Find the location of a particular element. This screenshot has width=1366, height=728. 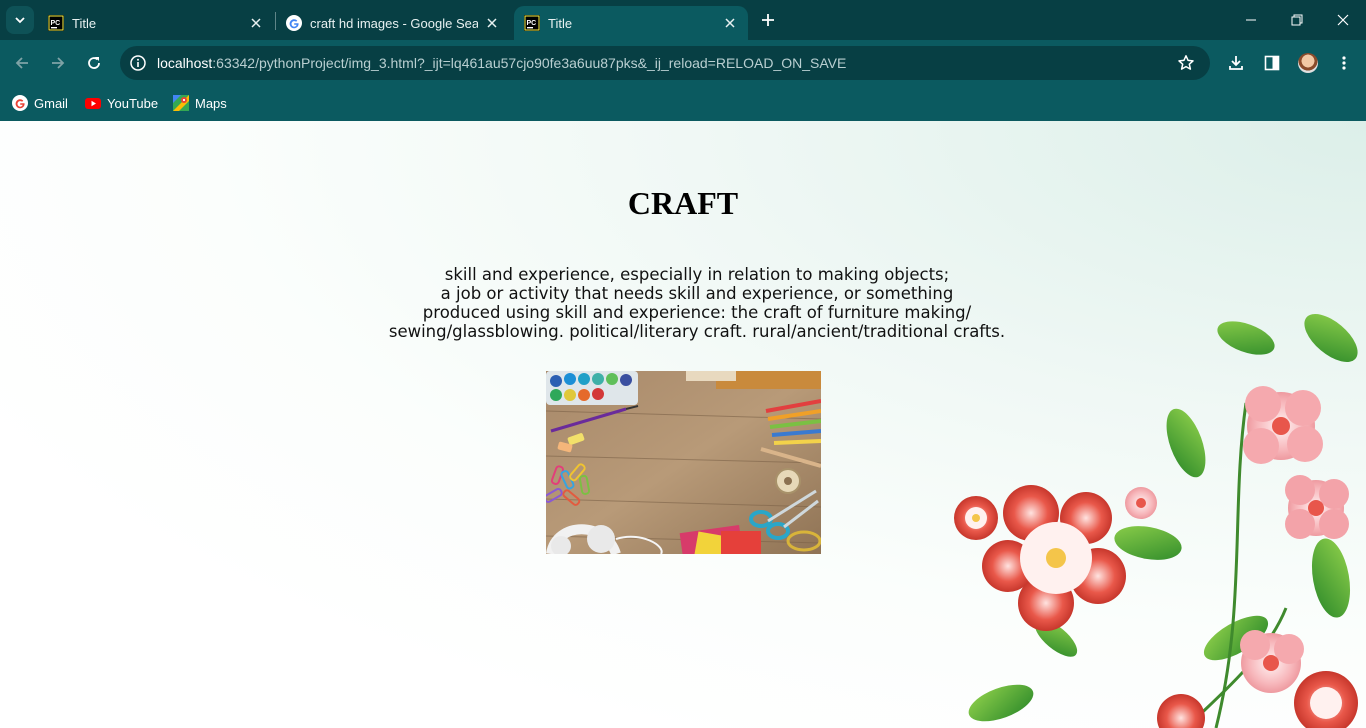

arrow-right-icon is located at coordinates (58, 63).